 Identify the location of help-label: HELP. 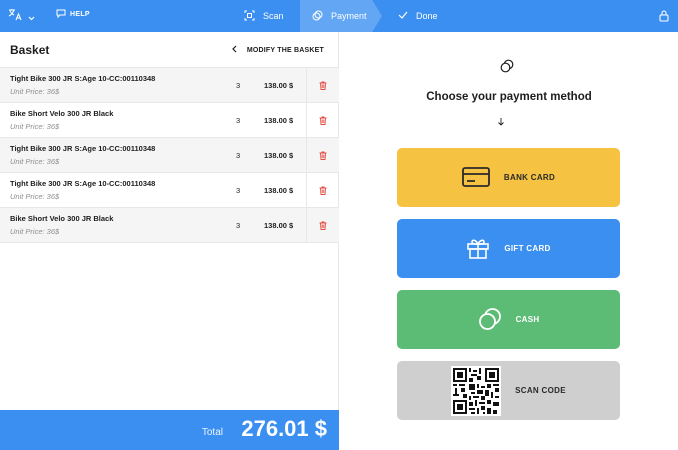
(80, 14).